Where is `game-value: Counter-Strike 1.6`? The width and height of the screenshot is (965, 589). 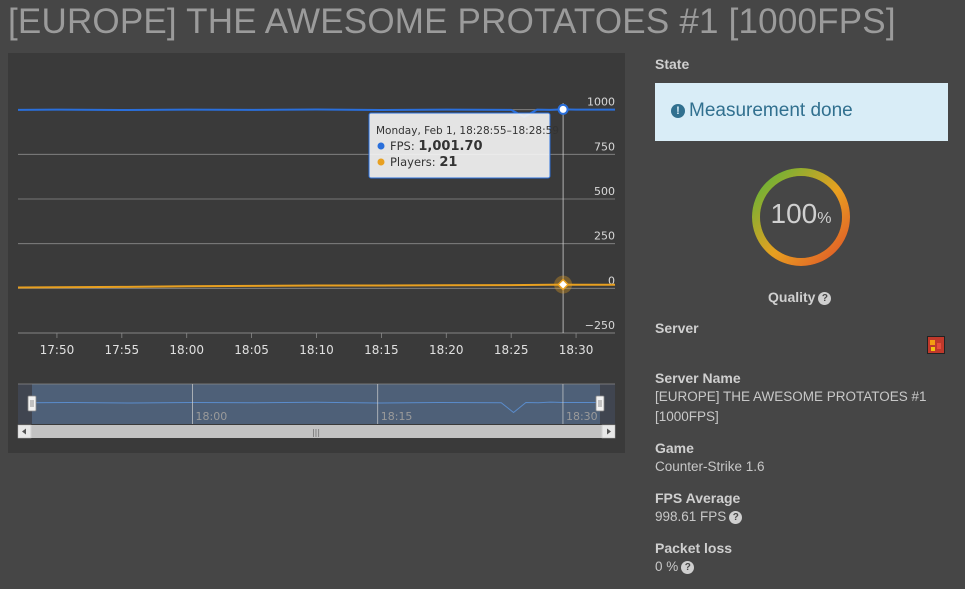 game-value: Counter-Strike 1.6 is located at coordinates (710, 466).